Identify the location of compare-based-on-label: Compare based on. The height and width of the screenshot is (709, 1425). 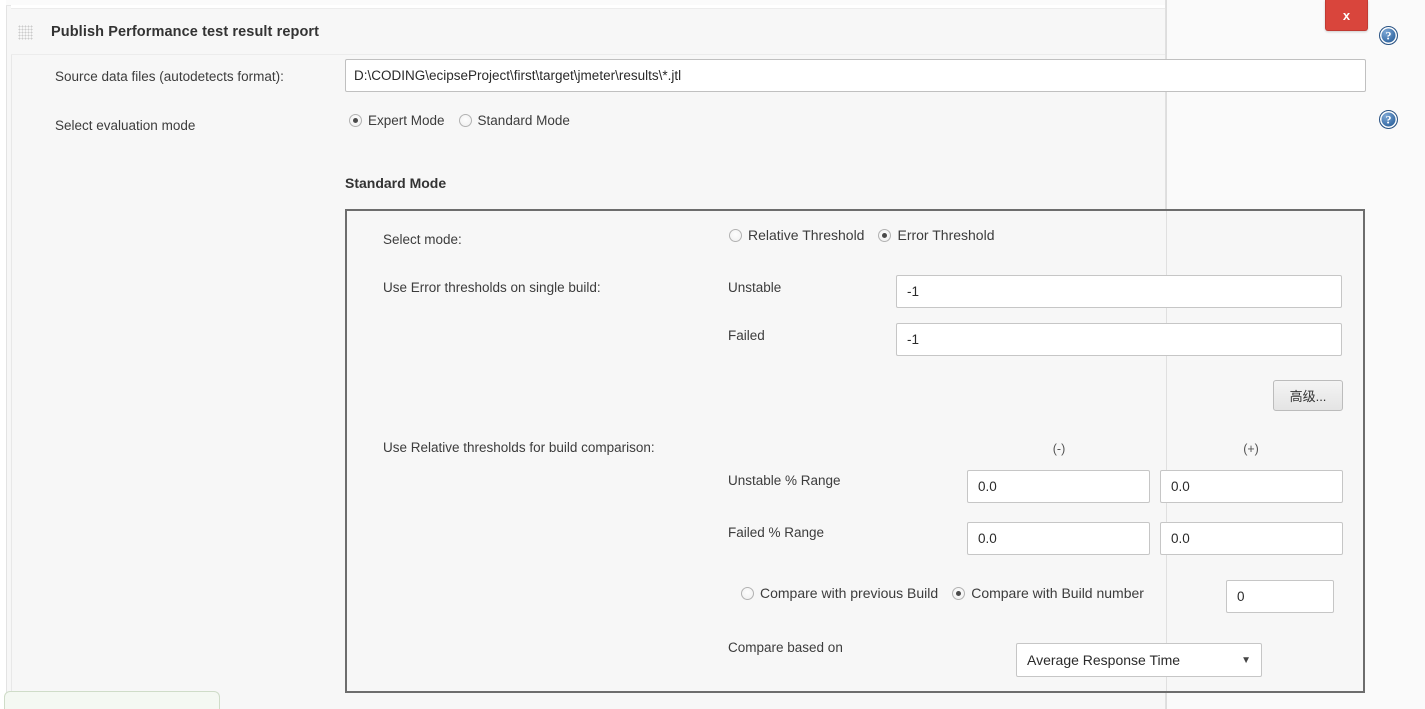
(785, 647).